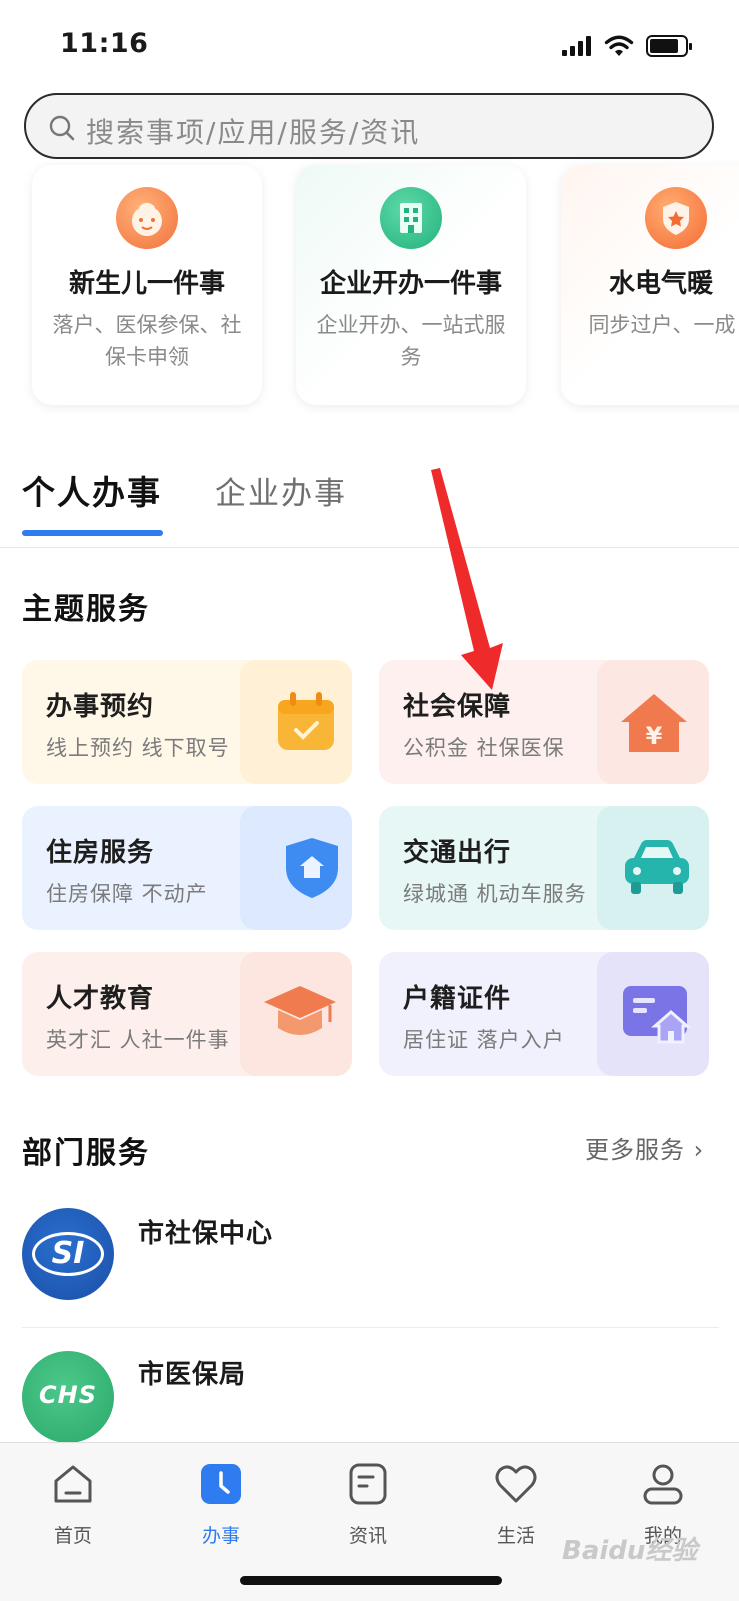 This screenshot has width=739, height=1601. I want to click on service-title: 人才教育, so click(100, 999).